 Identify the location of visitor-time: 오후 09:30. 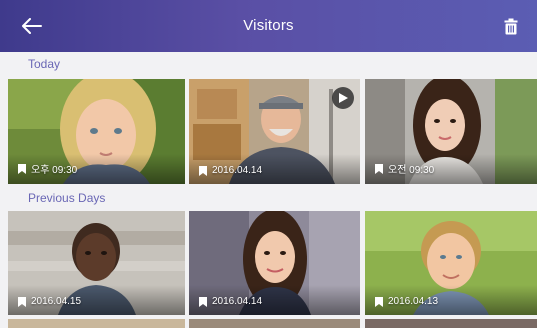
(54, 170).